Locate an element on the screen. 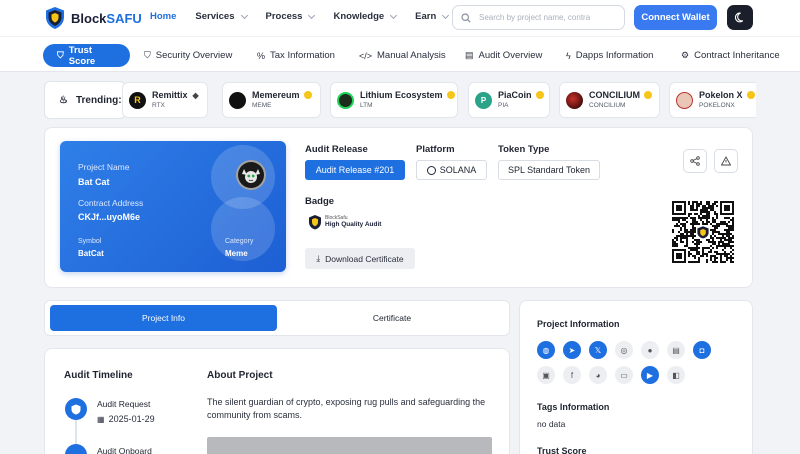 The image size is (800, 454). trending-item: Pokelon X POKELONX is located at coordinates (712, 100).